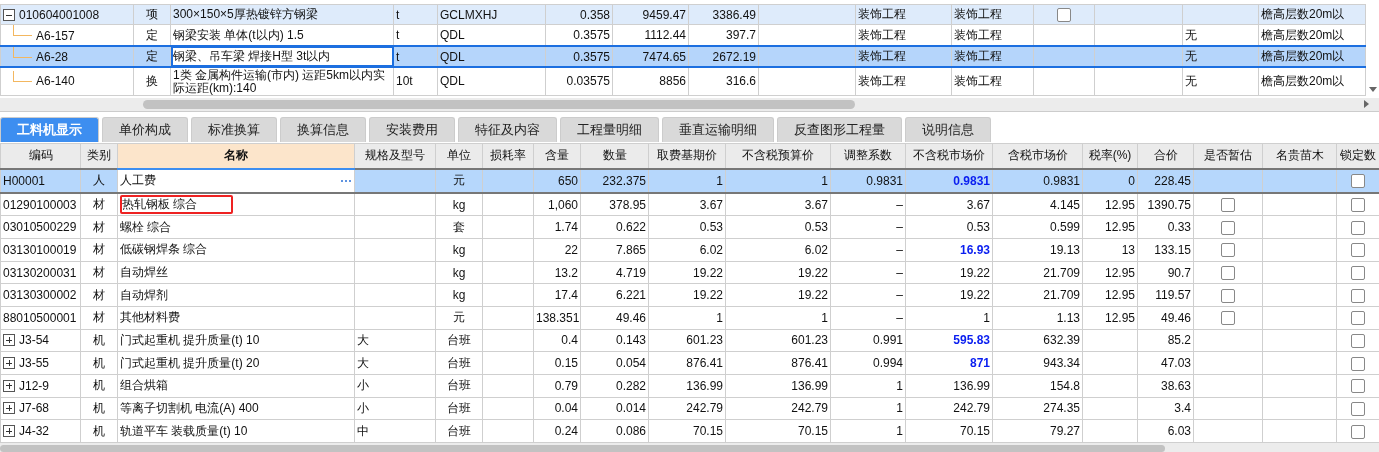 This screenshot has height=452, width=1379. Describe the element at coordinates (566, 227) in the screenshot. I see `cell-text: 1.74` at that location.